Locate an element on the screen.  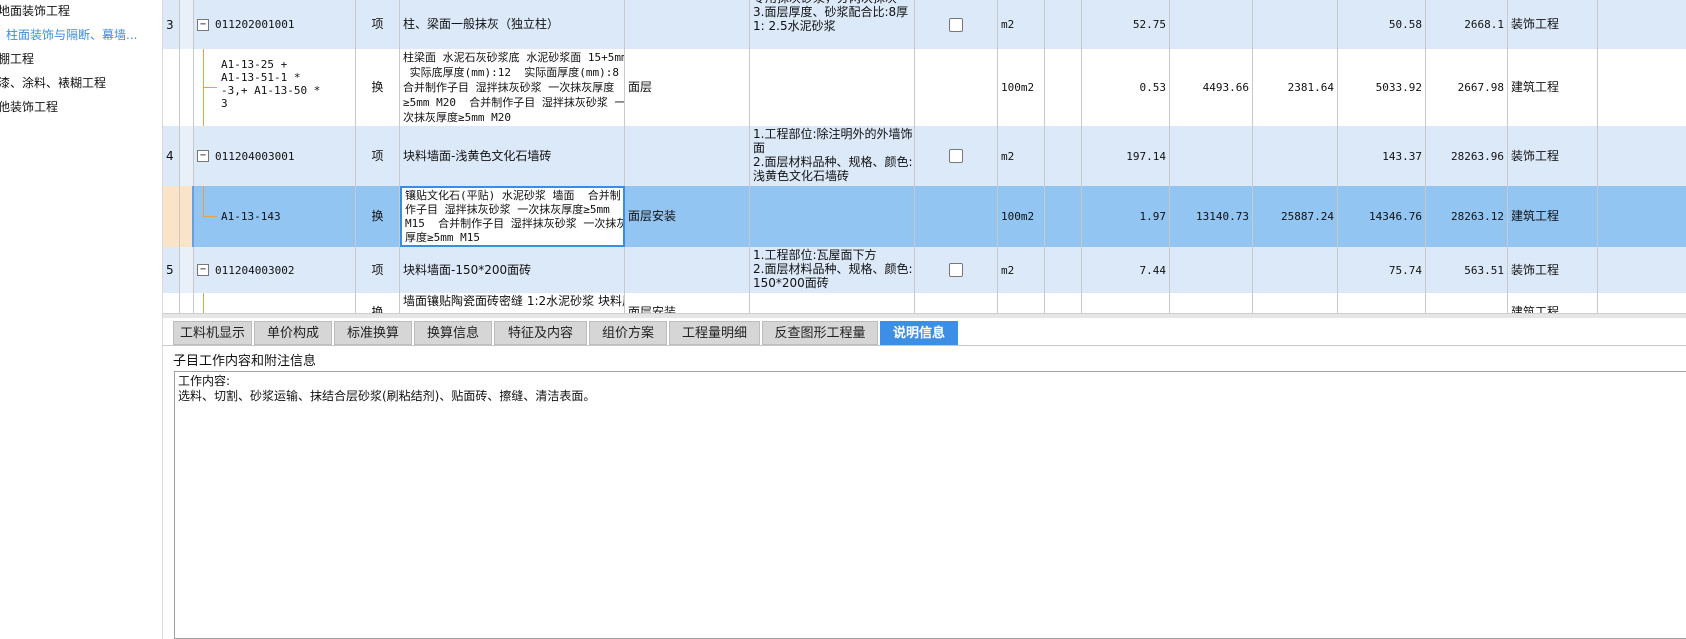
name-cell: 块料墙面-浅黄色文化石墙砖 is located at coordinates (512, 156).